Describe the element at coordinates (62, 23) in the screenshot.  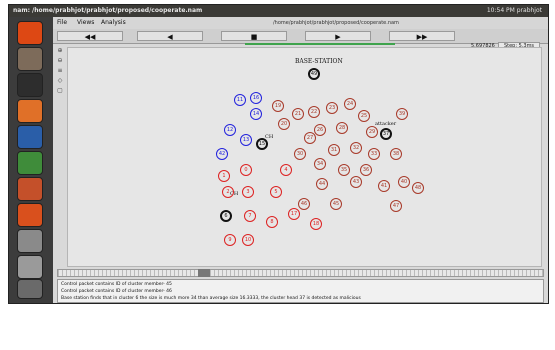
I see `menu-file: File` at that location.